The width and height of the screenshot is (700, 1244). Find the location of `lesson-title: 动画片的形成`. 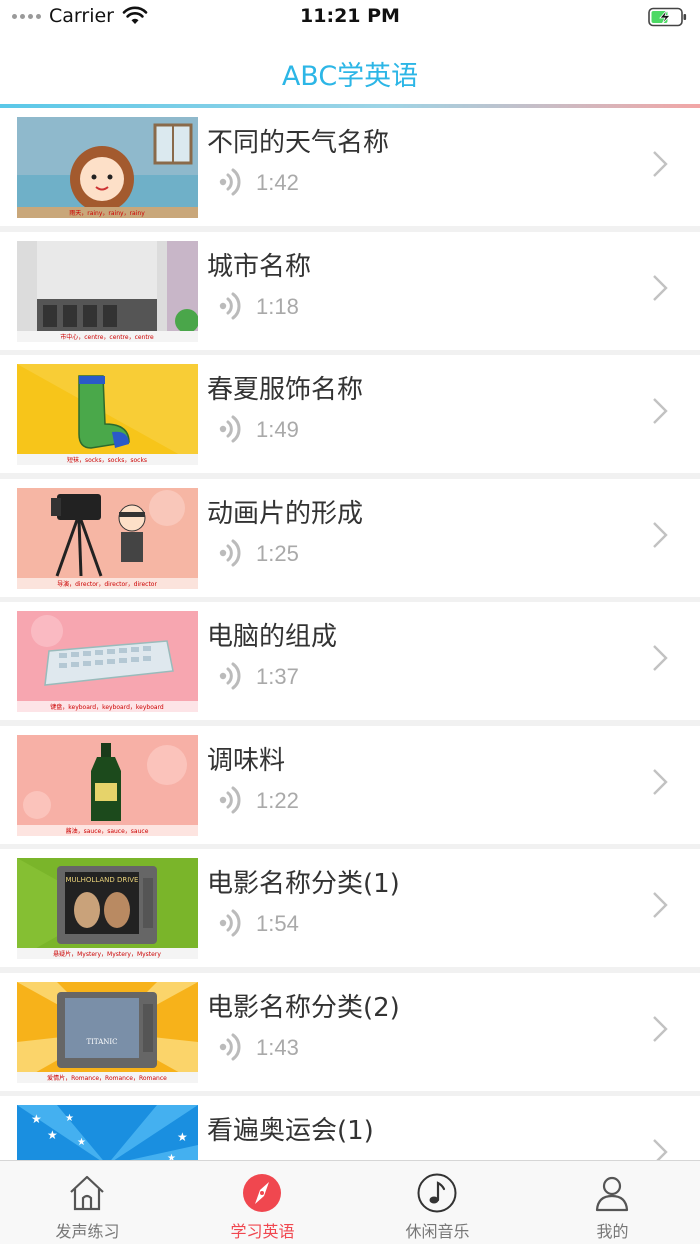

lesson-title: 动画片的形成 is located at coordinates (285, 513).